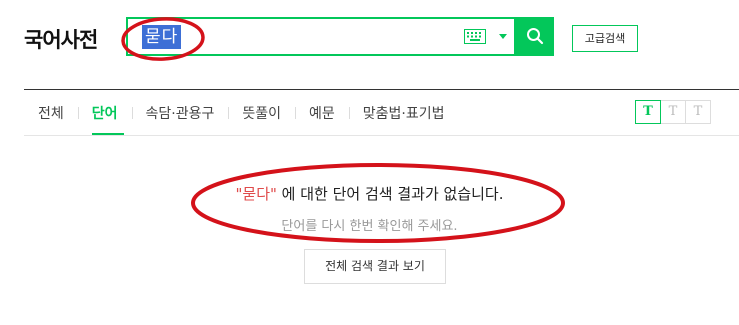 The width and height of the screenshot is (739, 325). I want to click on tab-spelling: 맞춤법·표기법, so click(403, 113).